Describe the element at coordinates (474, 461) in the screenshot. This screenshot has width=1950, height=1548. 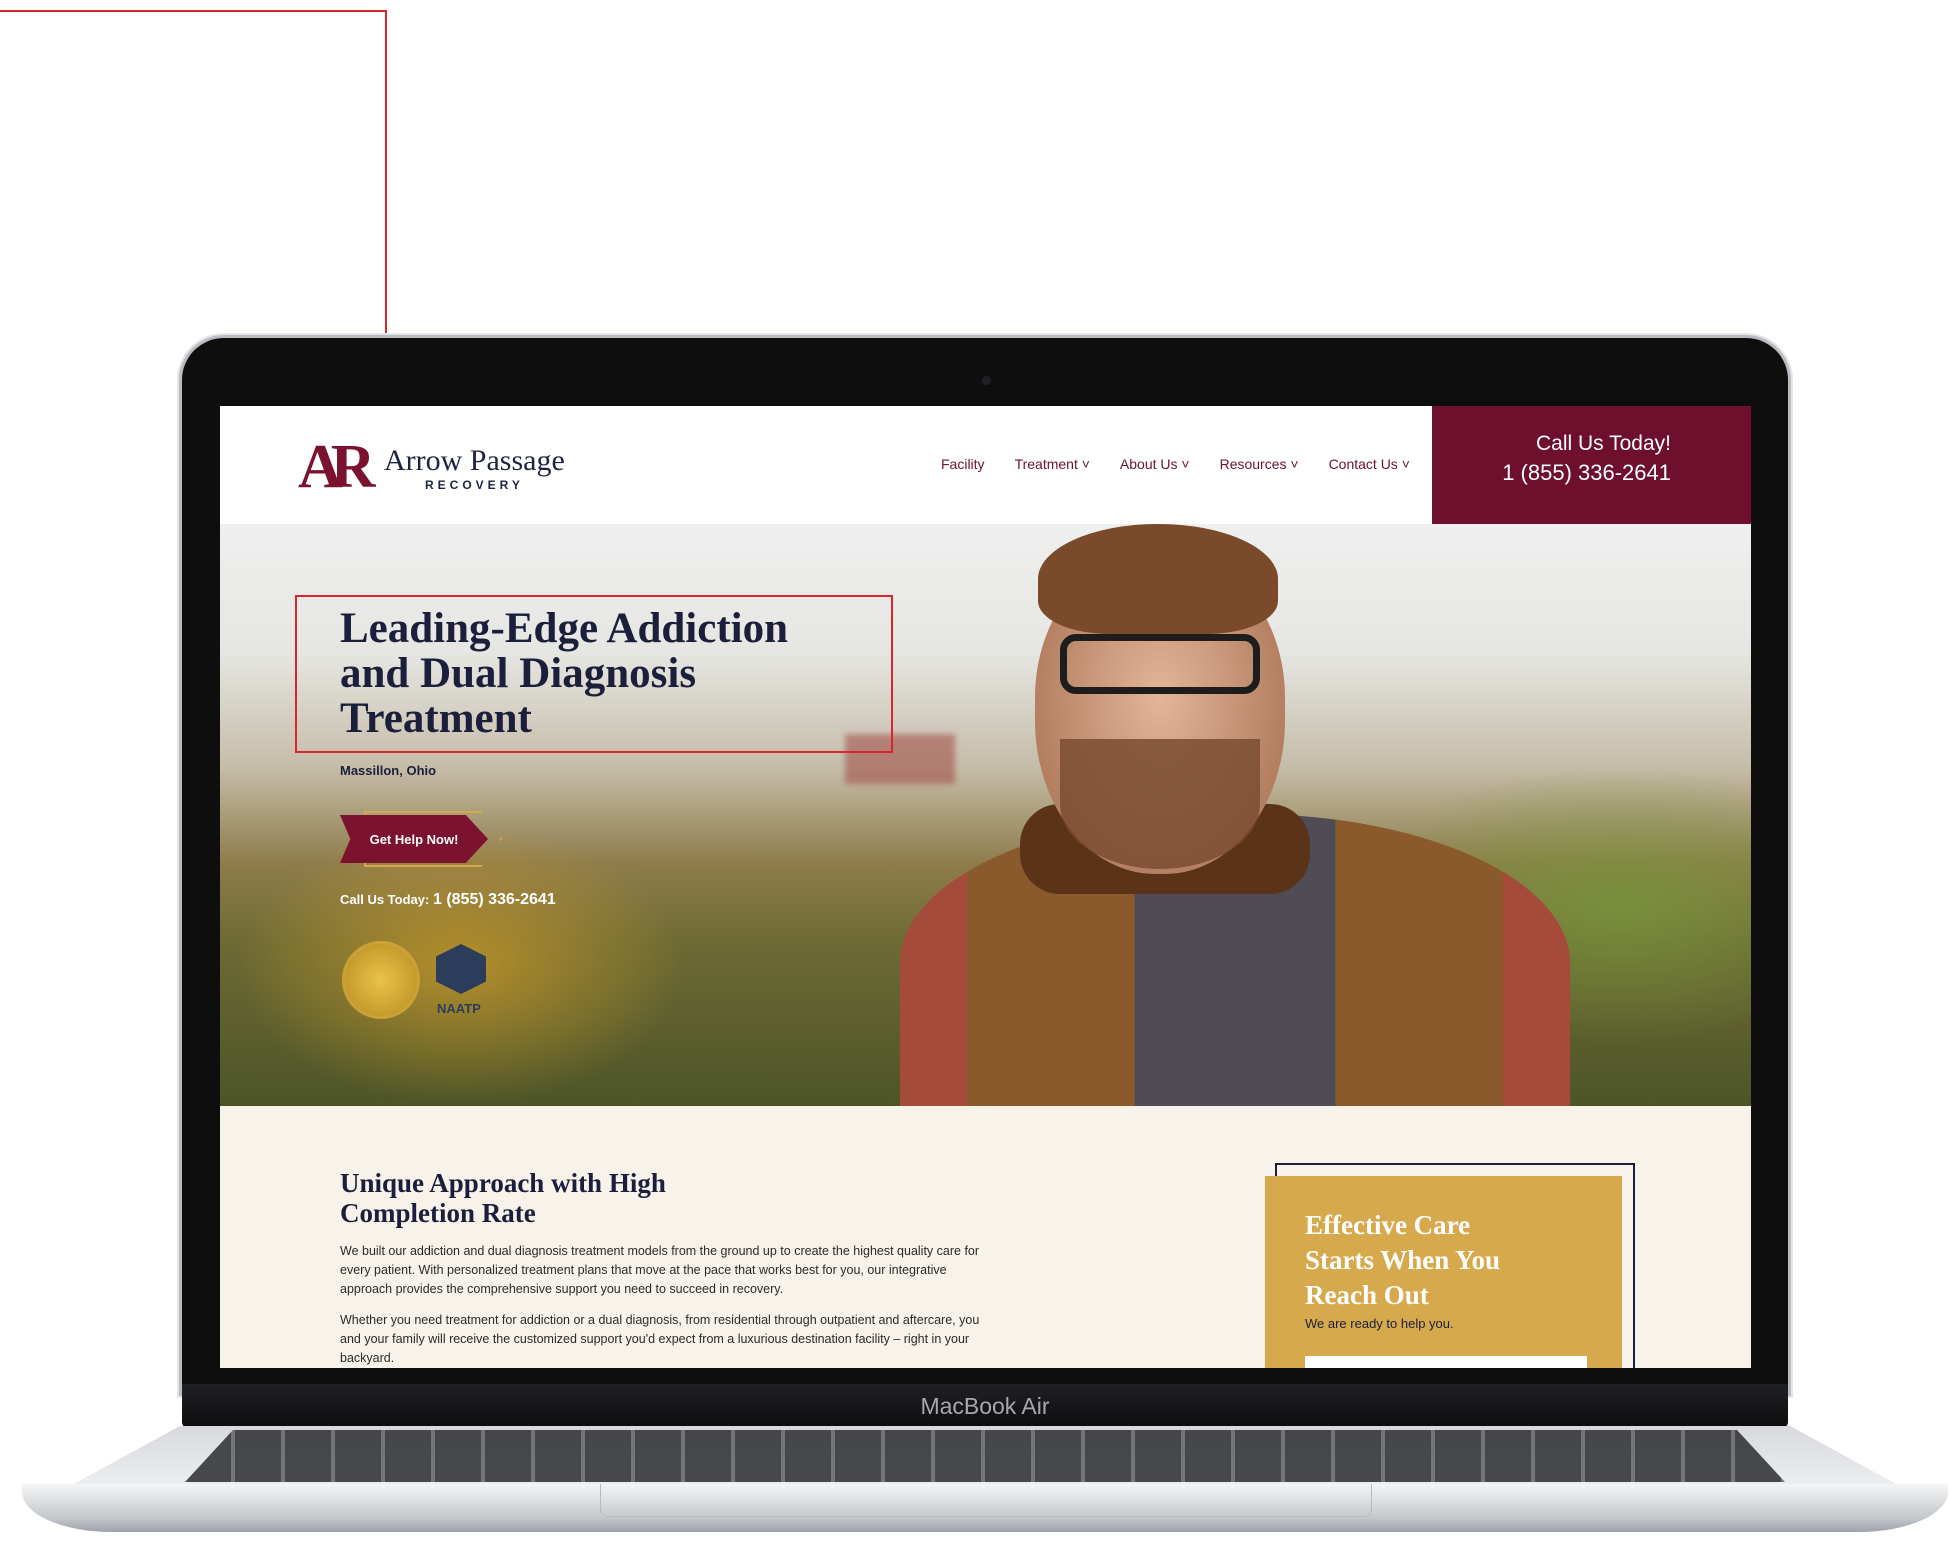
I see `logo-name: Arrow Passage` at that location.